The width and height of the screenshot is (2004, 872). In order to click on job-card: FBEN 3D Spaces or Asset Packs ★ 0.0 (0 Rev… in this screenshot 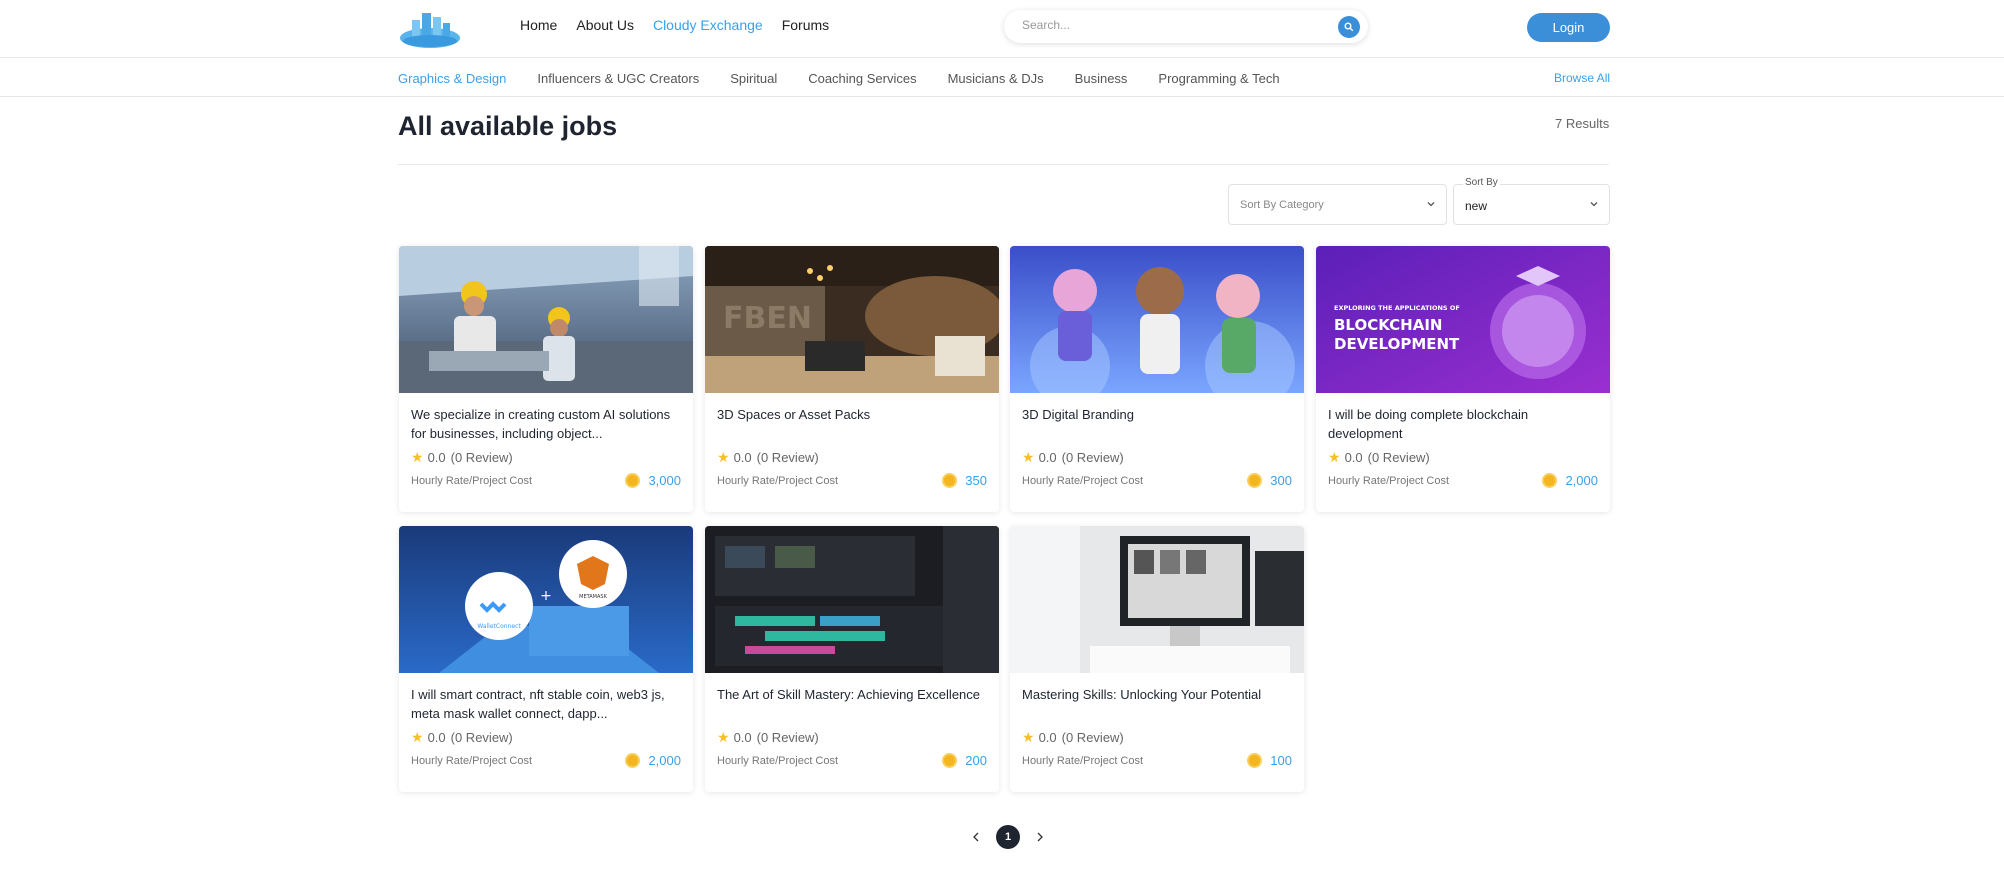, I will do `click(852, 379)`.